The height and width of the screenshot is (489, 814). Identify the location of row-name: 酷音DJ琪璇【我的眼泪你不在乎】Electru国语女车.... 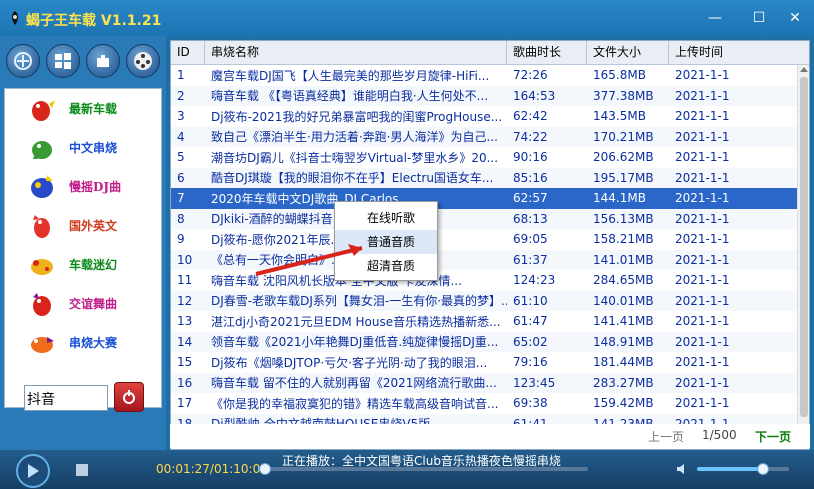
(352, 178).